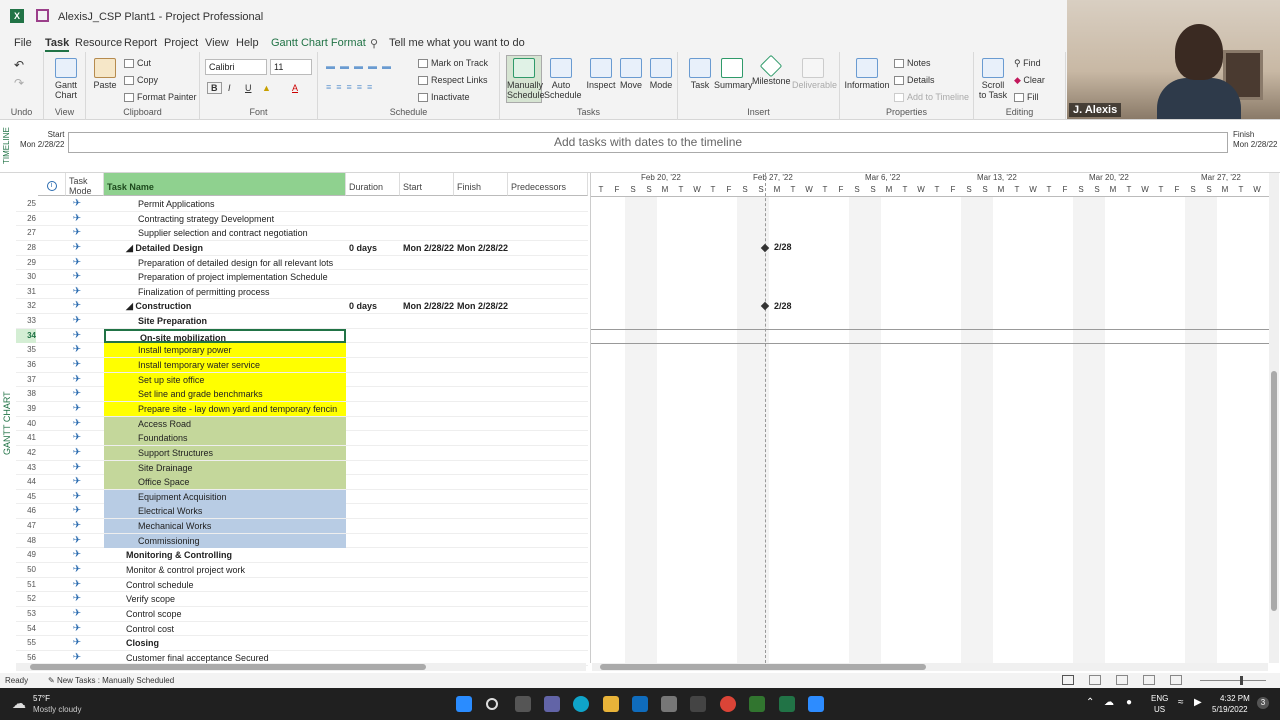 The width and height of the screenshot is (1280, 720). What do you see at coordinates (225, 614) in the screenshot?
I see `task-name-cell: Control scope` at bounding box center [225, 614].